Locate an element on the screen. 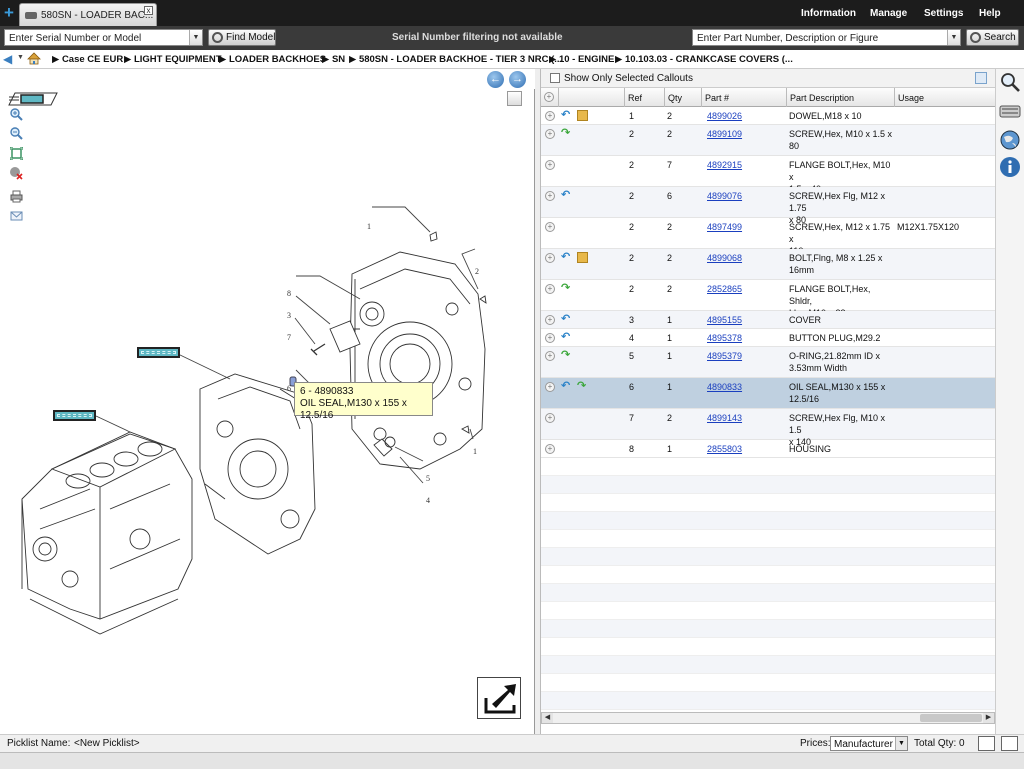 Image resolution: width=1024 pixels, height=769 pixels. grid-view-icon is located at coordinates (981, 78).